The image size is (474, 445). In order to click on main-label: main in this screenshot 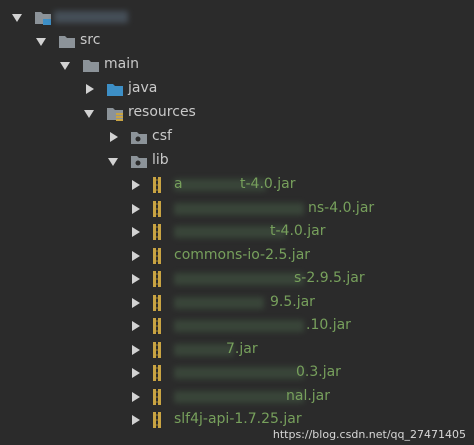, I will do `click(121, 64)`.